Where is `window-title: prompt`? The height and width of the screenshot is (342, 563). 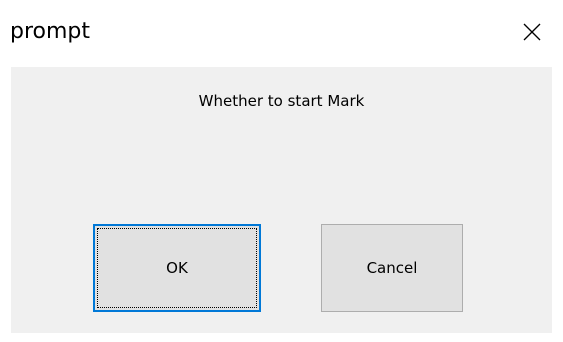 window-title: prompt is located at coordinates (50, 31).